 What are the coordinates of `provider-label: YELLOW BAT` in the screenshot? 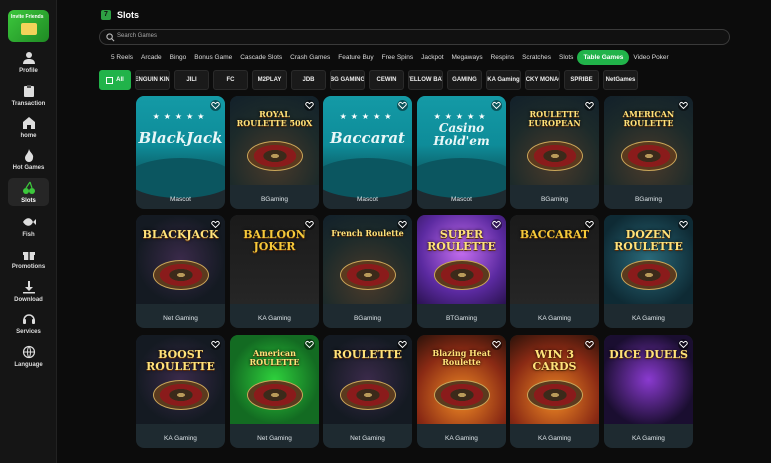 It's located at (425, 80).